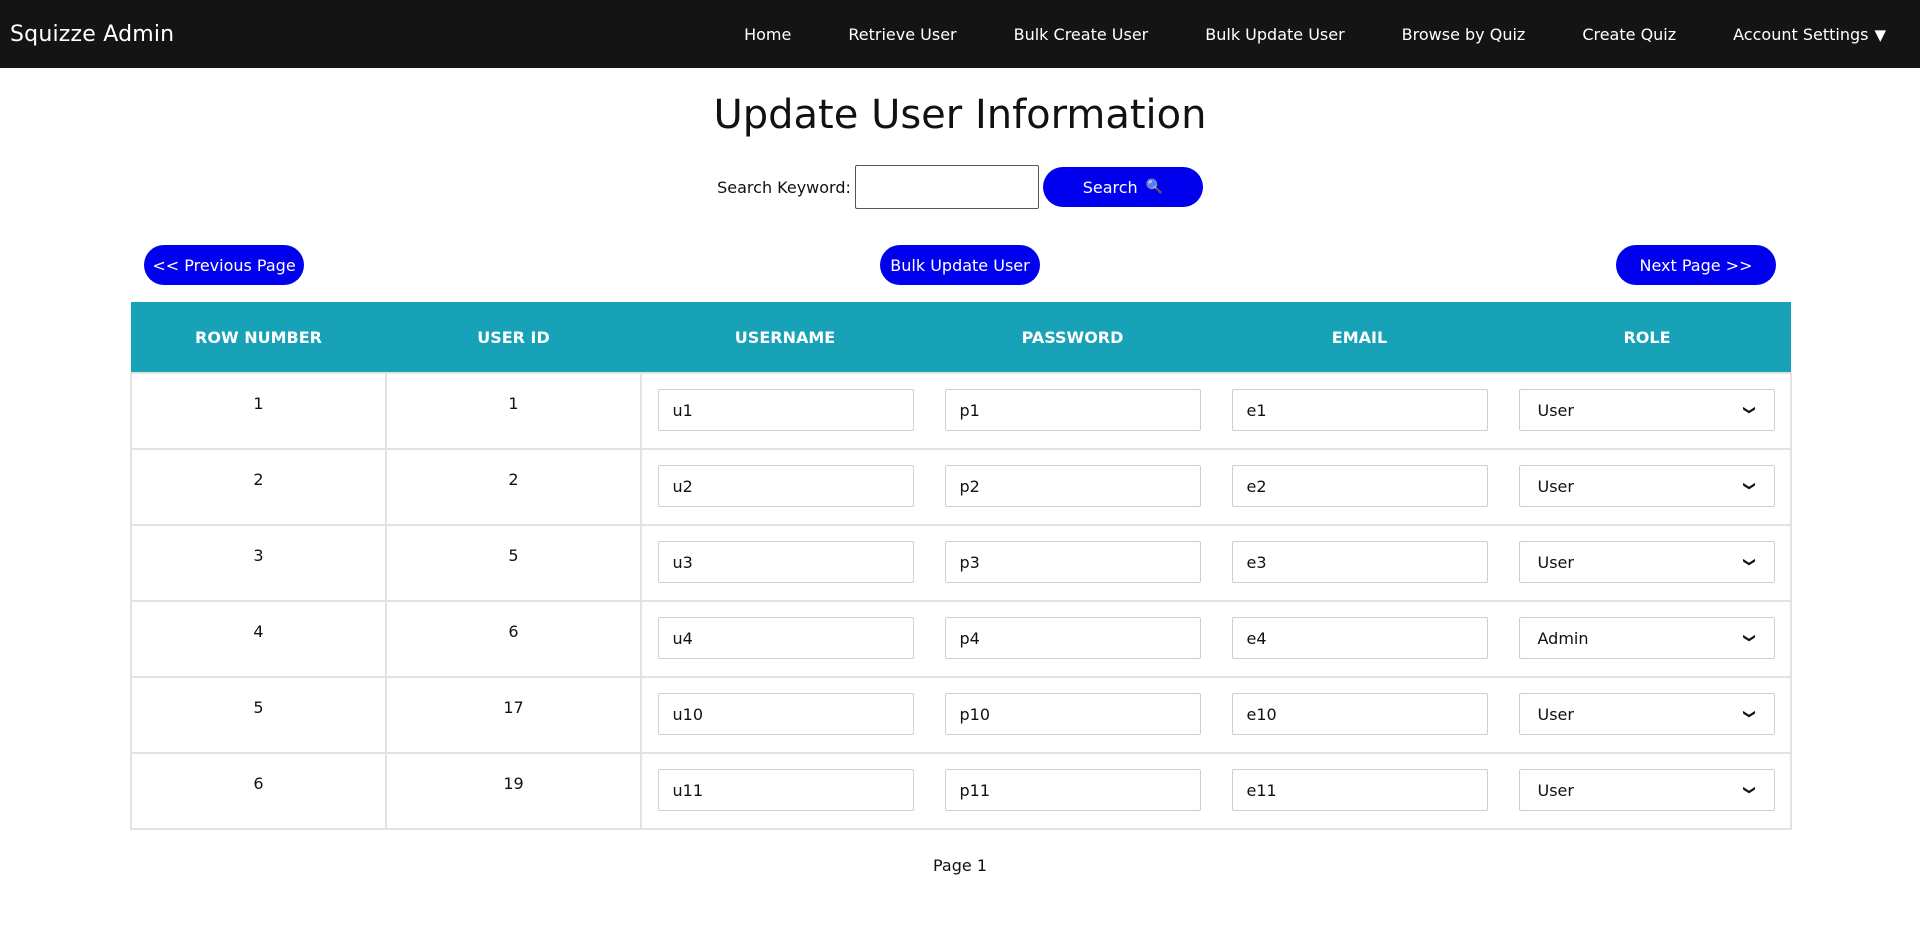 This screenshot has height=928, width=1920. Describe the element at coordinates (1110, 187) in the screenshot. I see `search-button-label: Search` at that location.